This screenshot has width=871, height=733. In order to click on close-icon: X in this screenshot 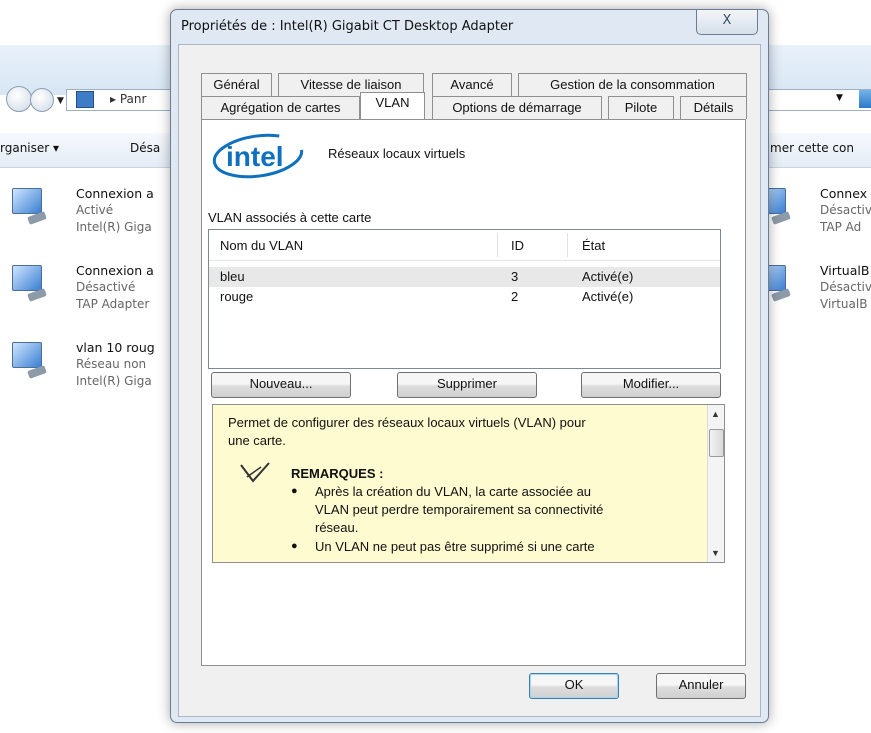, I will do `click(727, 20)`.